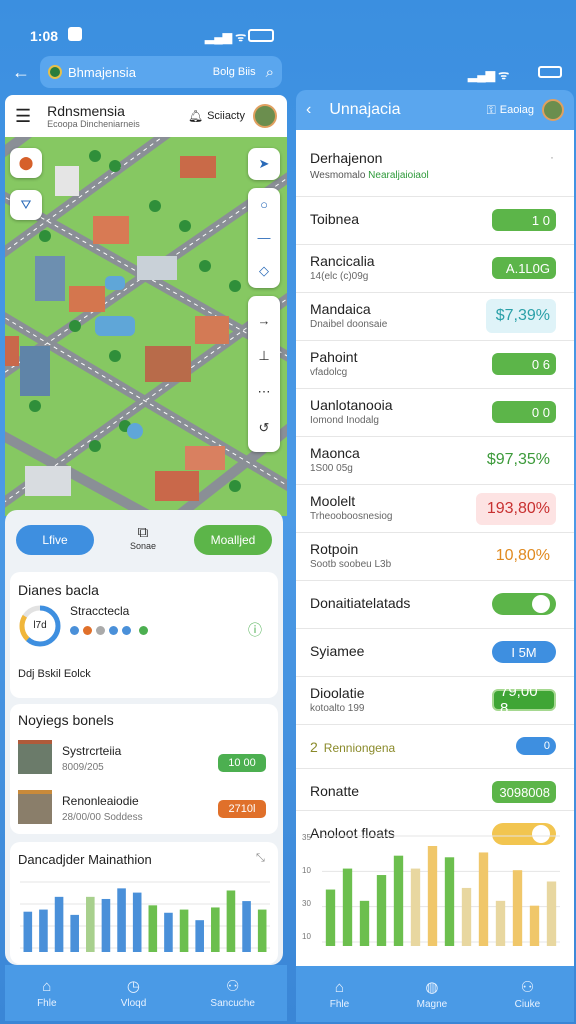 The image size is (576, 1024). What do you see at coordinates (92, 751) in the screenshot?
I see `building-1-name: Systrcrteiia` at bounding box center [92, 751].